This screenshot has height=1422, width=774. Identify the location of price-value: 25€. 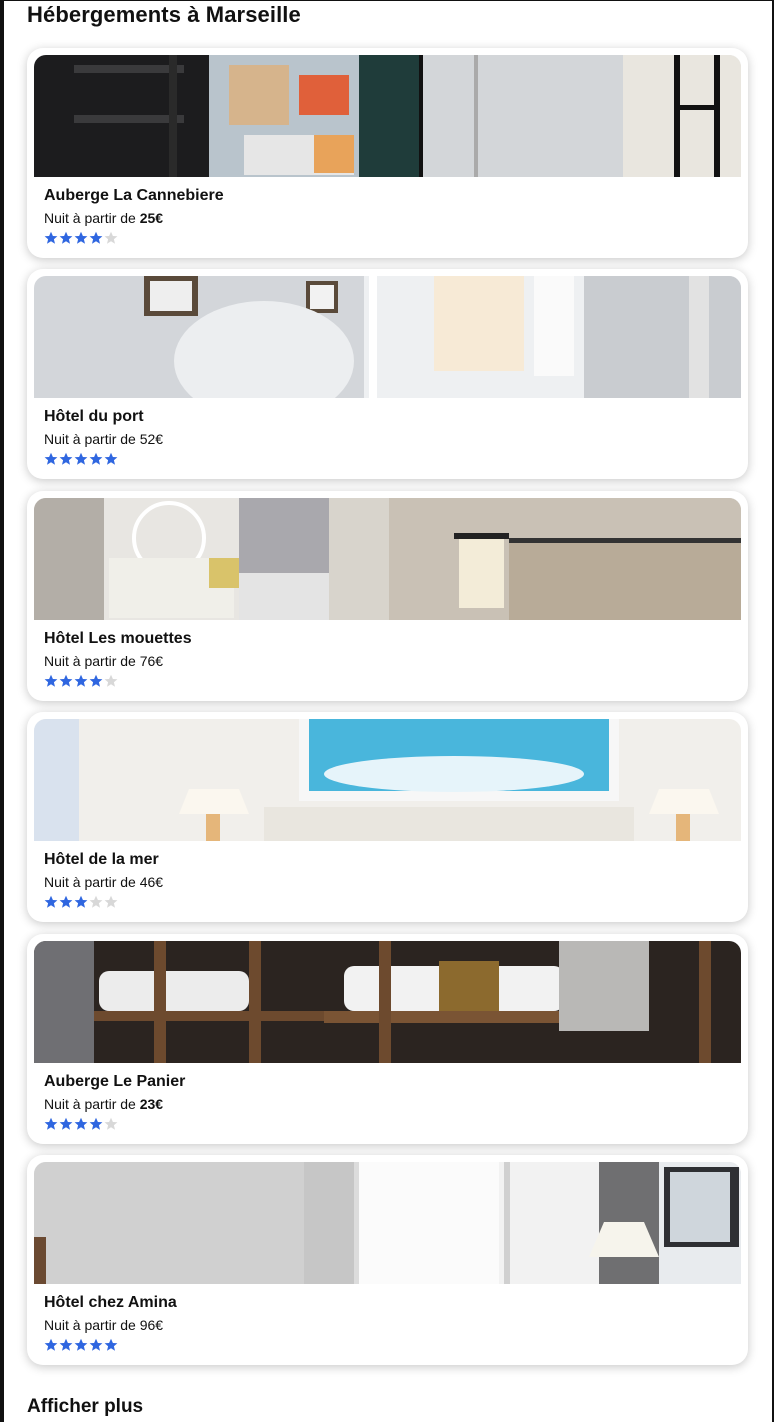
(151, 218).